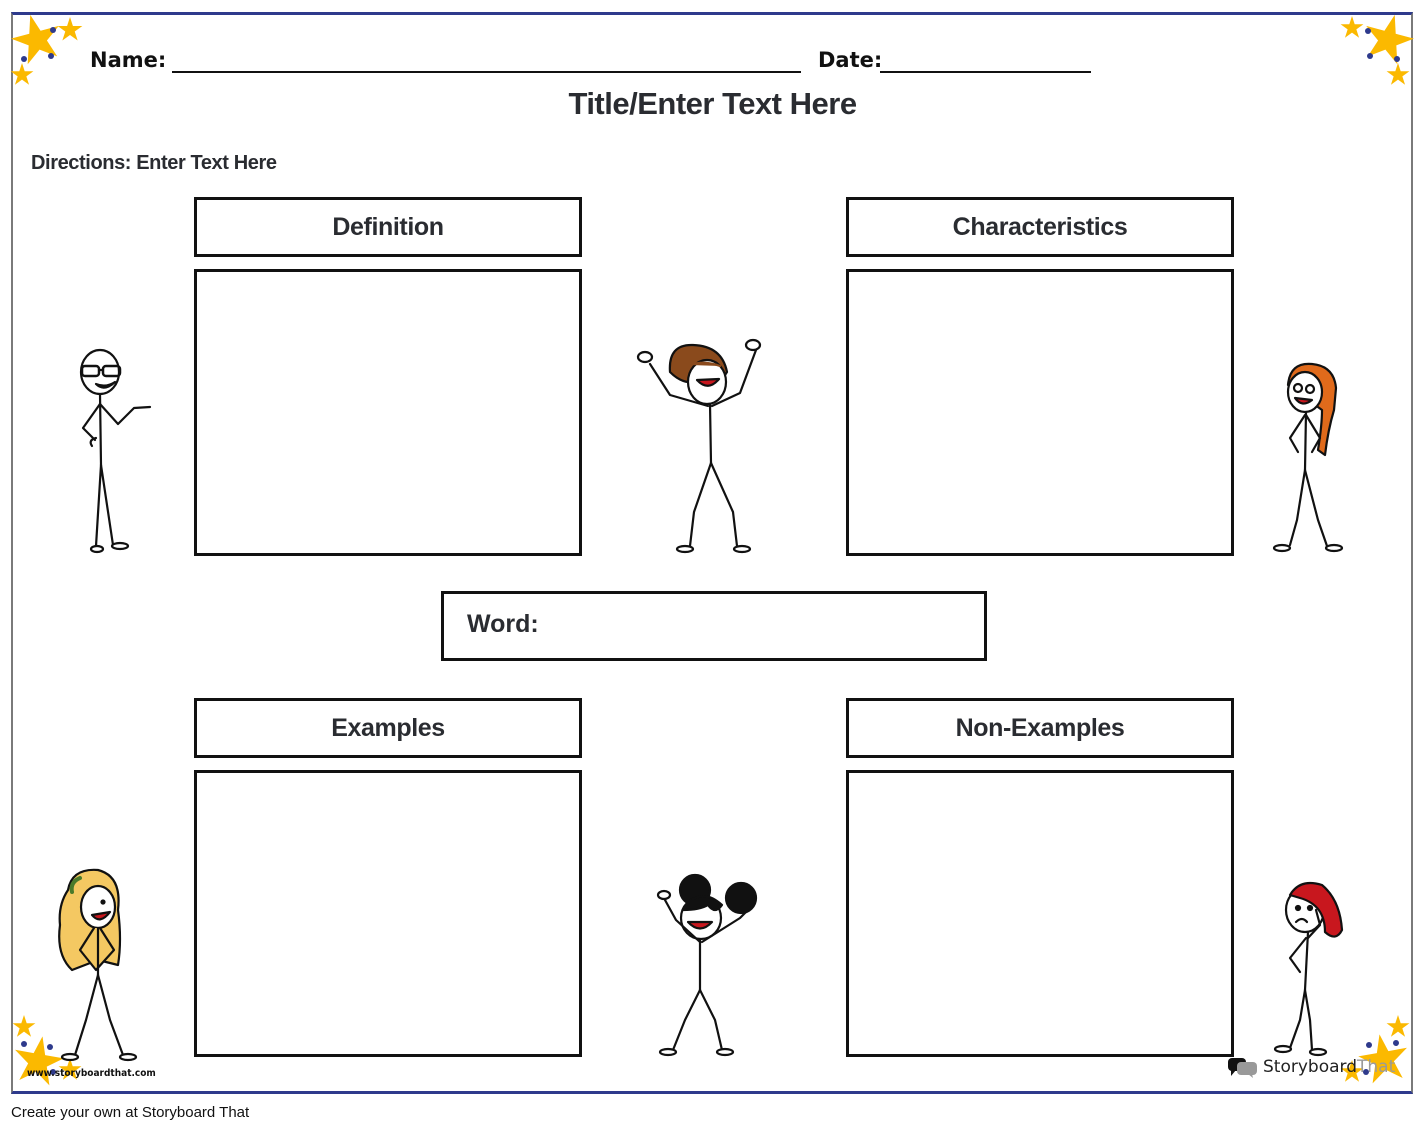 The image size is (1425, 1132). What do you see at coordinates (707, 965) in the screenshot?
I see `character-black-hair-buns` at bounding box center [707, 965].